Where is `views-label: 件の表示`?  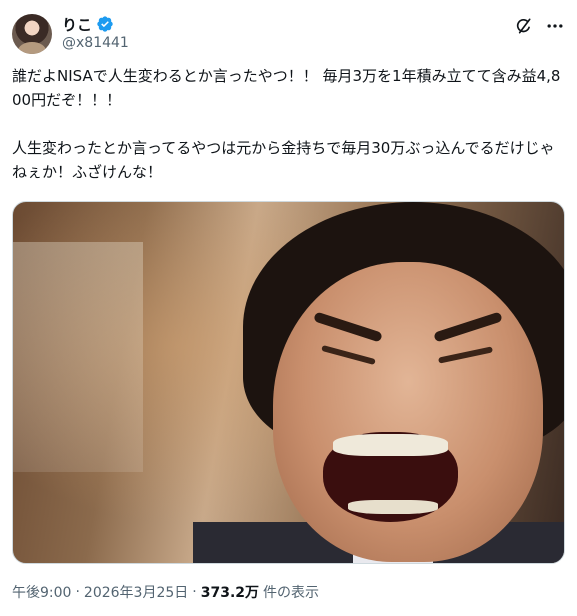
views-label: 件の表示 is located at coordinates (291, 593).